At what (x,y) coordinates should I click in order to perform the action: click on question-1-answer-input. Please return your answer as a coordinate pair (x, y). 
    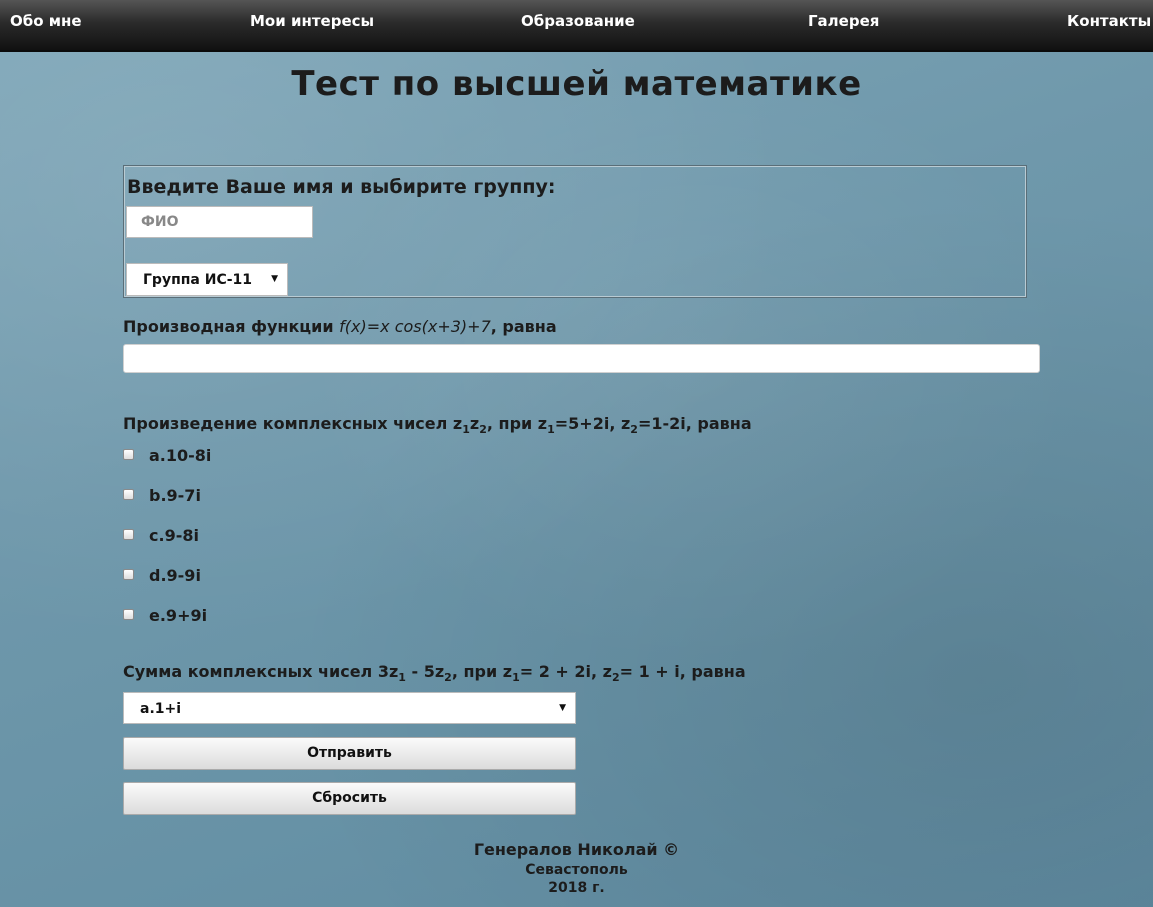
    Looking at the image, I should click on (581, 358).